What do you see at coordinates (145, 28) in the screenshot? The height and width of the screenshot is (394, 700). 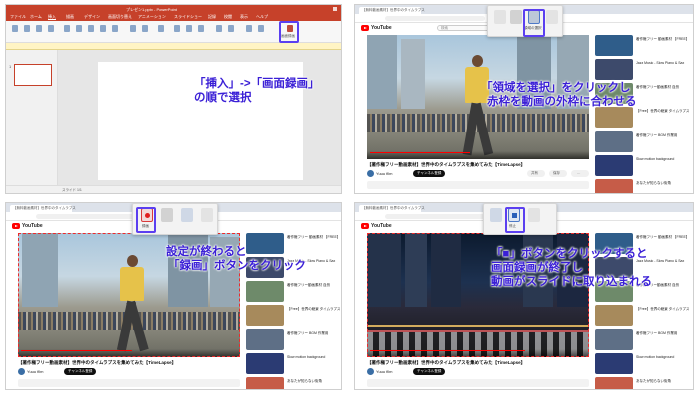 I see `action-icon` at bounding box center [145, 28].